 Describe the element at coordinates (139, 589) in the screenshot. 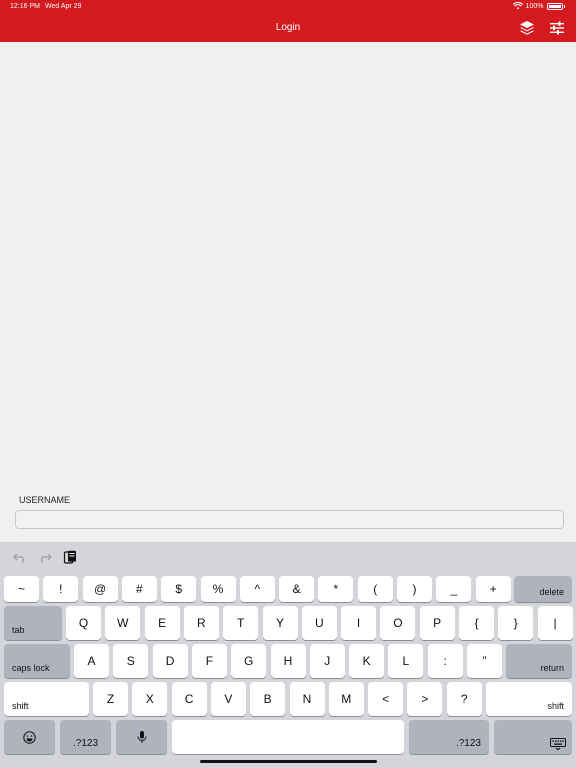

I see `key-hash: #` at that location.